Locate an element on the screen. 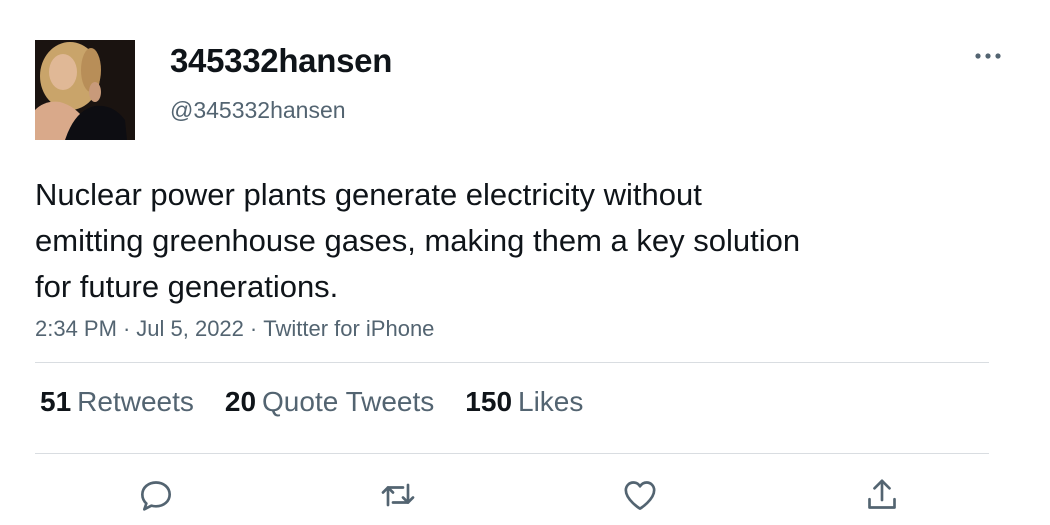  retweets-label: Retweets is located at coordinates (135, 401).